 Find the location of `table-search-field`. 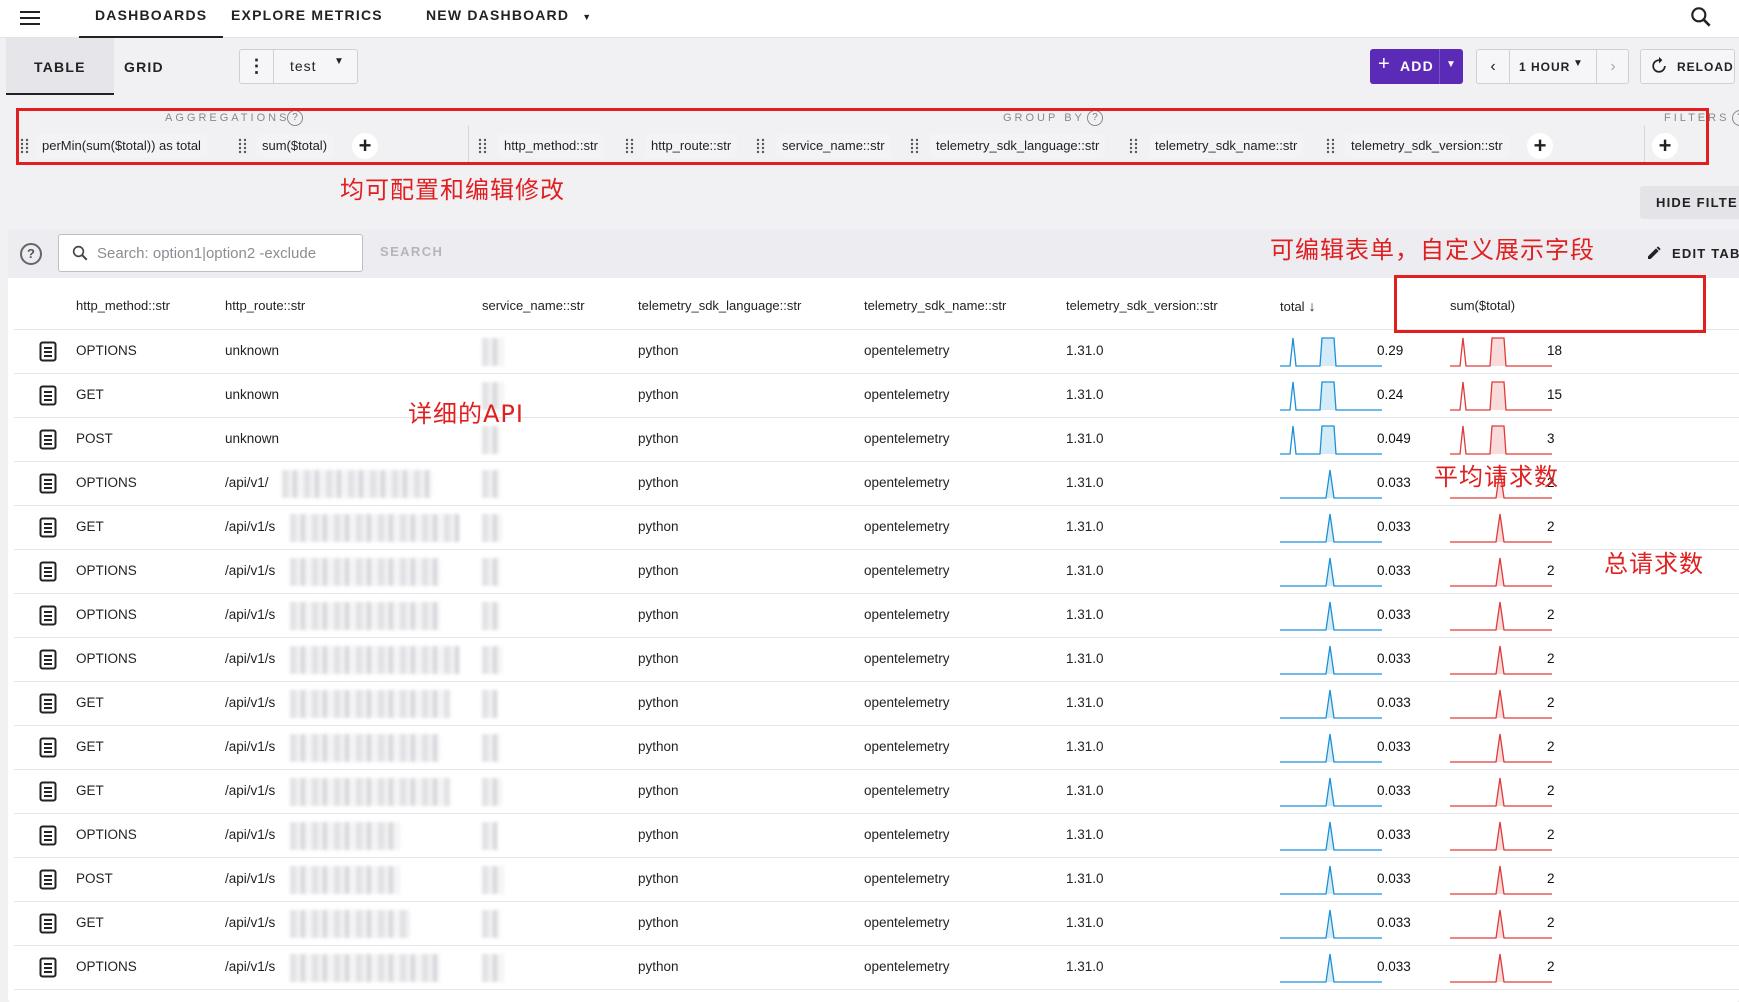

table-search-field is located at coordinates (210, 253).